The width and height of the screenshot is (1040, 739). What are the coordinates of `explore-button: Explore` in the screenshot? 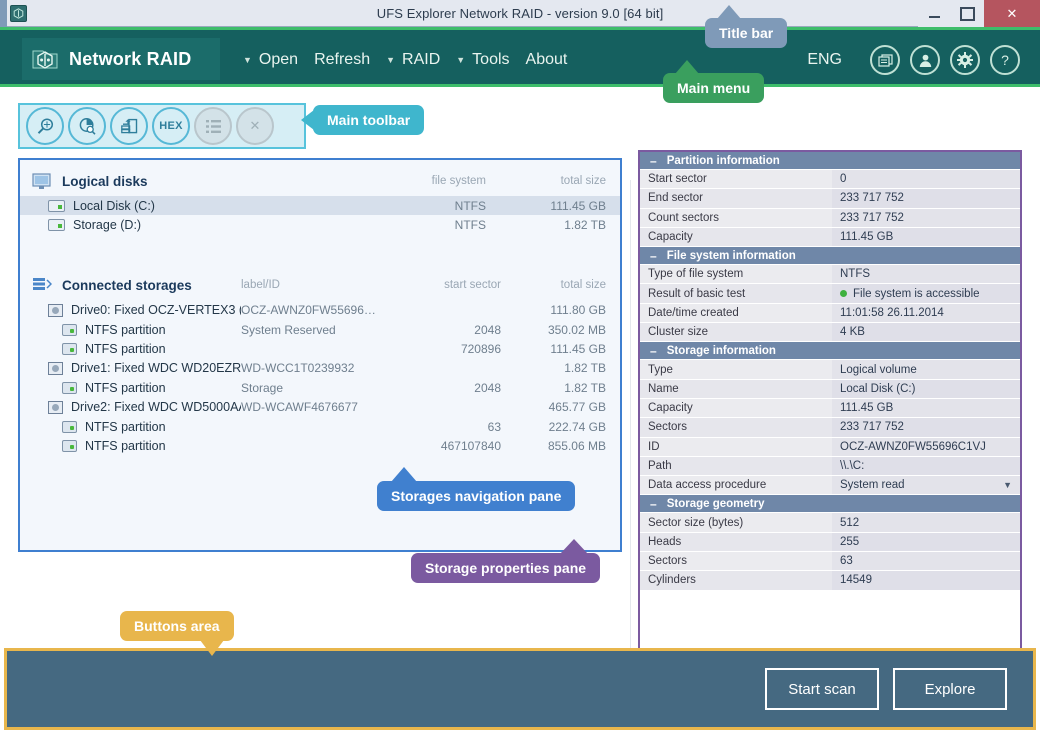 It's located at (950, 689).